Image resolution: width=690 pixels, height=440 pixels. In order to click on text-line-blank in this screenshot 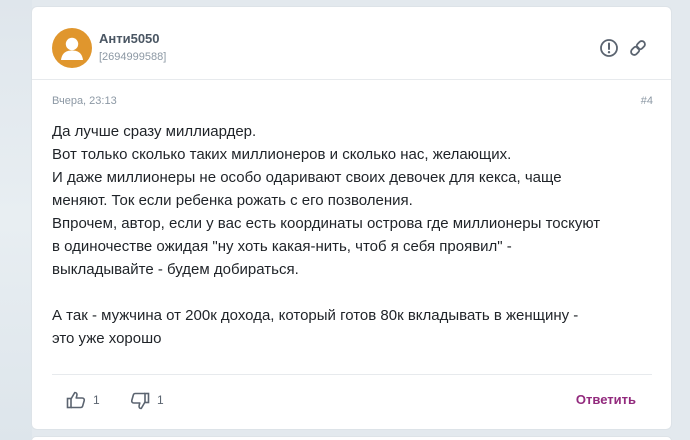, I will do `click(352, 292)`.